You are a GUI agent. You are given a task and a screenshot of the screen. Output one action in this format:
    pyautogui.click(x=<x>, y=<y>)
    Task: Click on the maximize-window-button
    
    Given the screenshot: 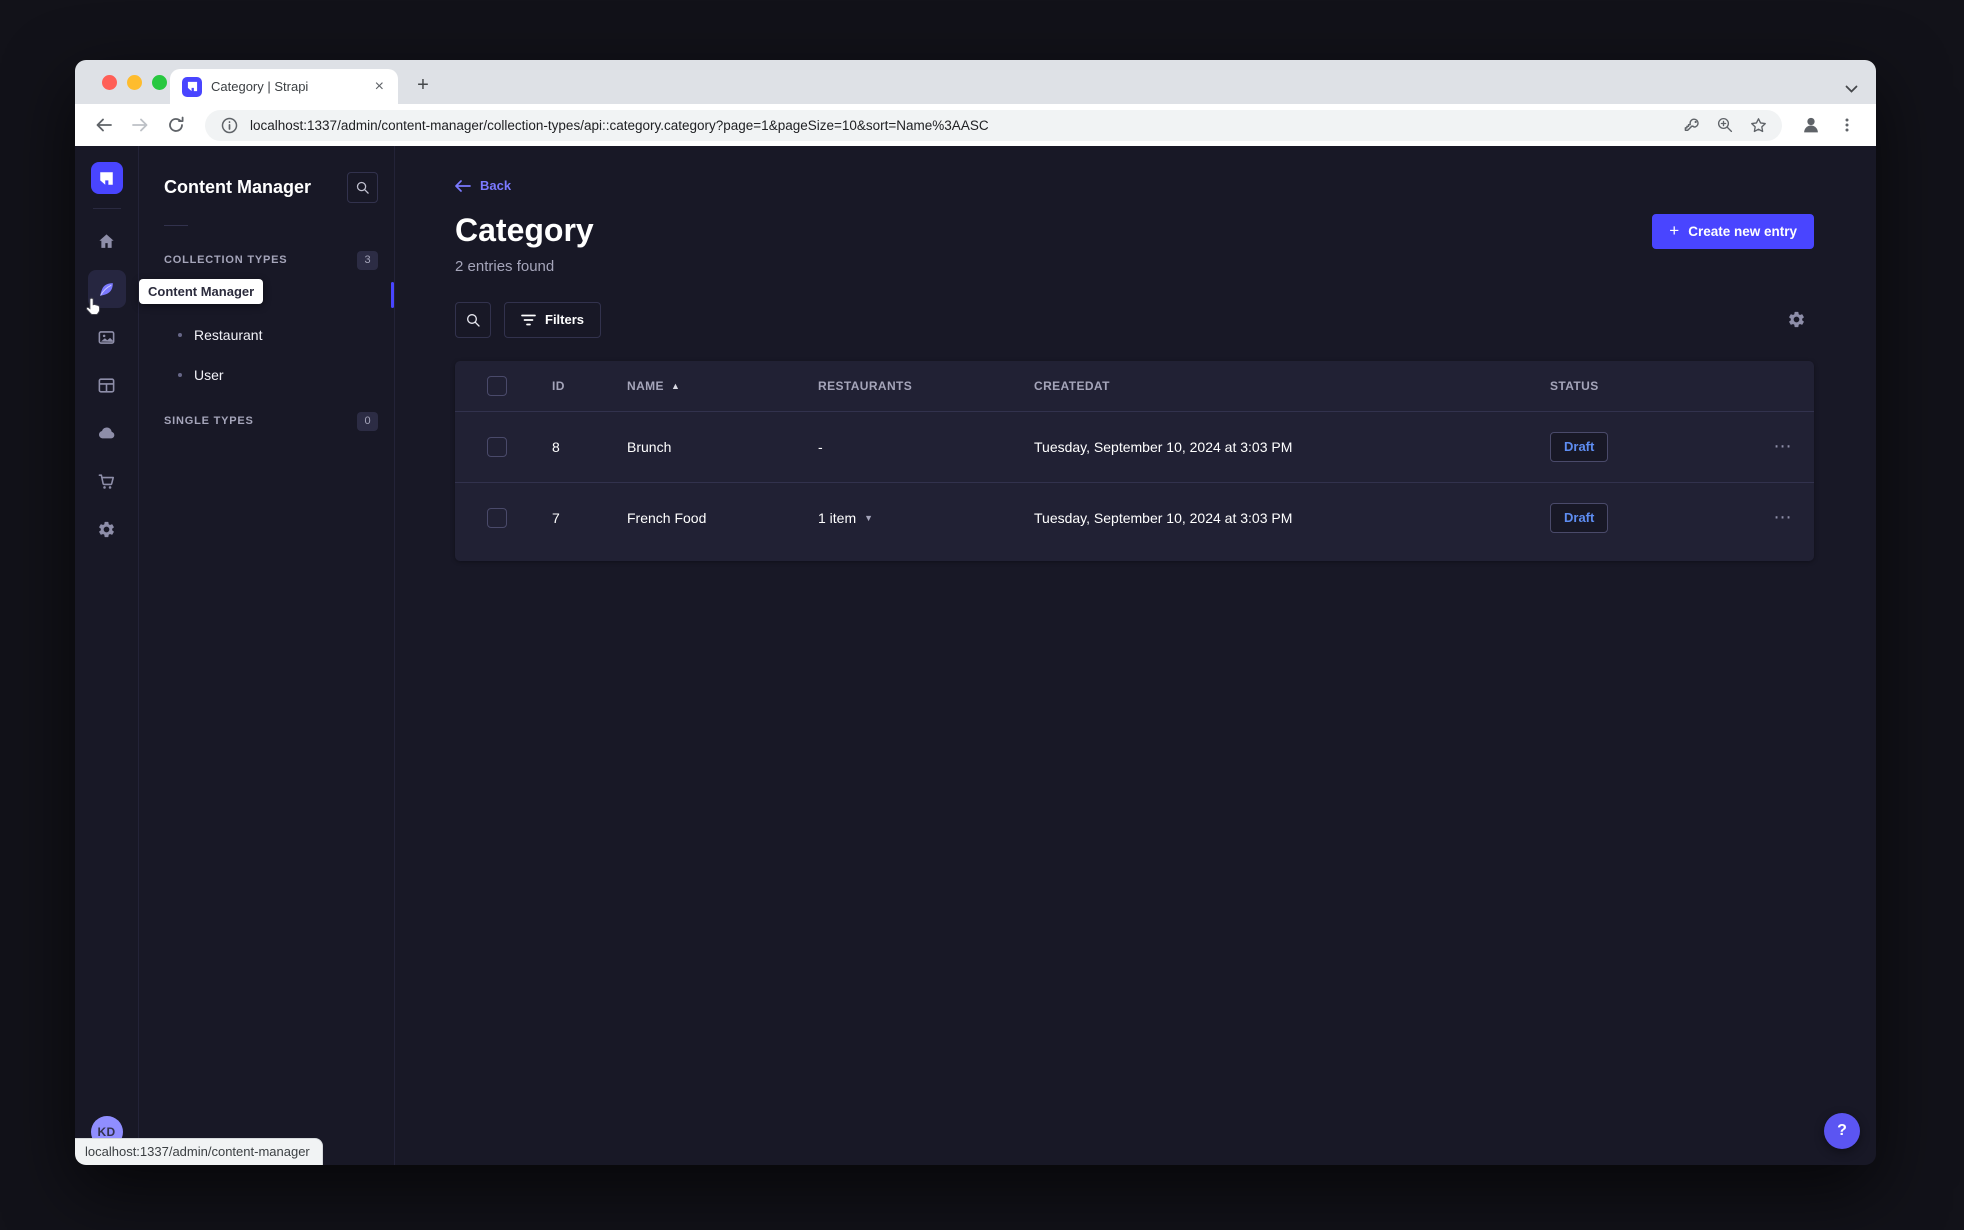 What is the action you would take?
    pyautogui.click(x=159, y=82)
    